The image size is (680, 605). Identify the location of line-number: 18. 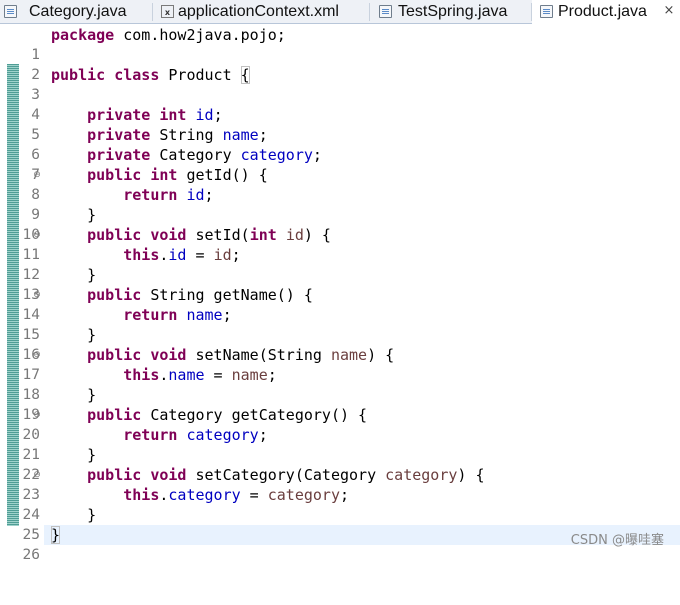
(31, 395).